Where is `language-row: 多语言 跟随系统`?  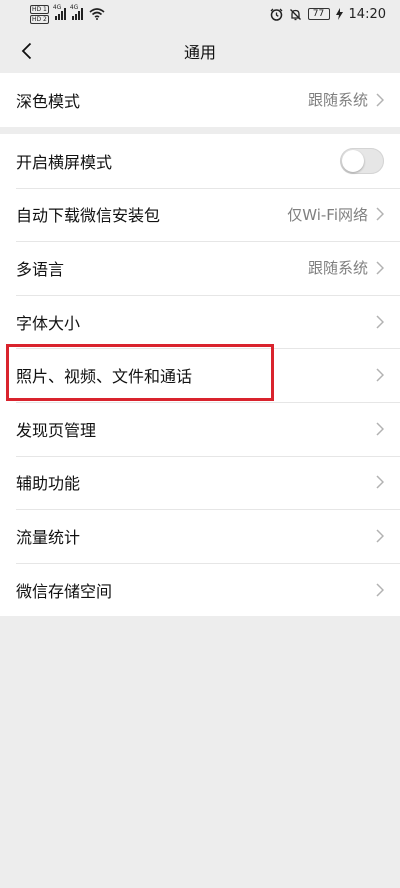
language-row: 多语言 跟随系统 is located at coordinates (200, 268).